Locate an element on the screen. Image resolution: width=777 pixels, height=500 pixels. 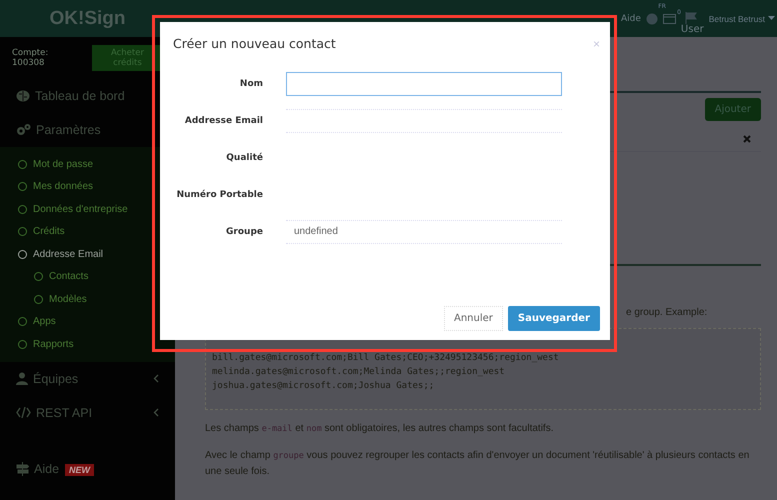
field-label: Addresse Email is located at coordinates (223, 121).